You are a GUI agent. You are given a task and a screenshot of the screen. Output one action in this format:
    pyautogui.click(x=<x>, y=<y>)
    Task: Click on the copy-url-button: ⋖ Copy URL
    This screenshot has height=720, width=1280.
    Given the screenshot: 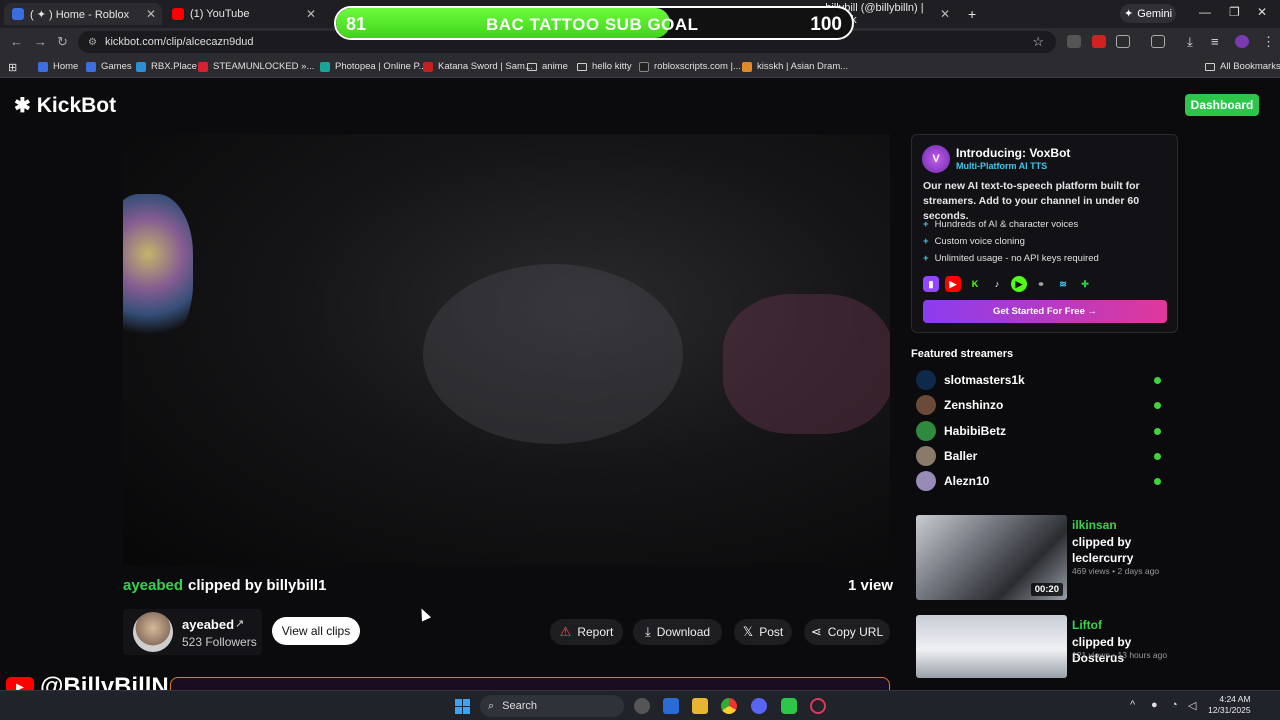 What is the action you would take?
    pyautogui.click(x=847, y=632)
    